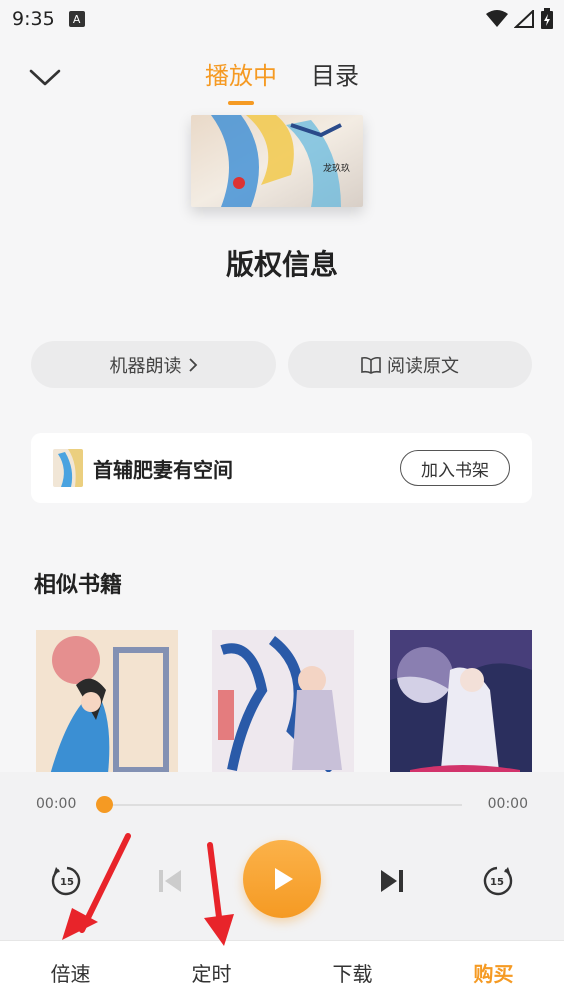 Image resolution: width=564 pixels, height=1004 pixels. I want to click on forward-15-icon: 15, so click(498, 881).